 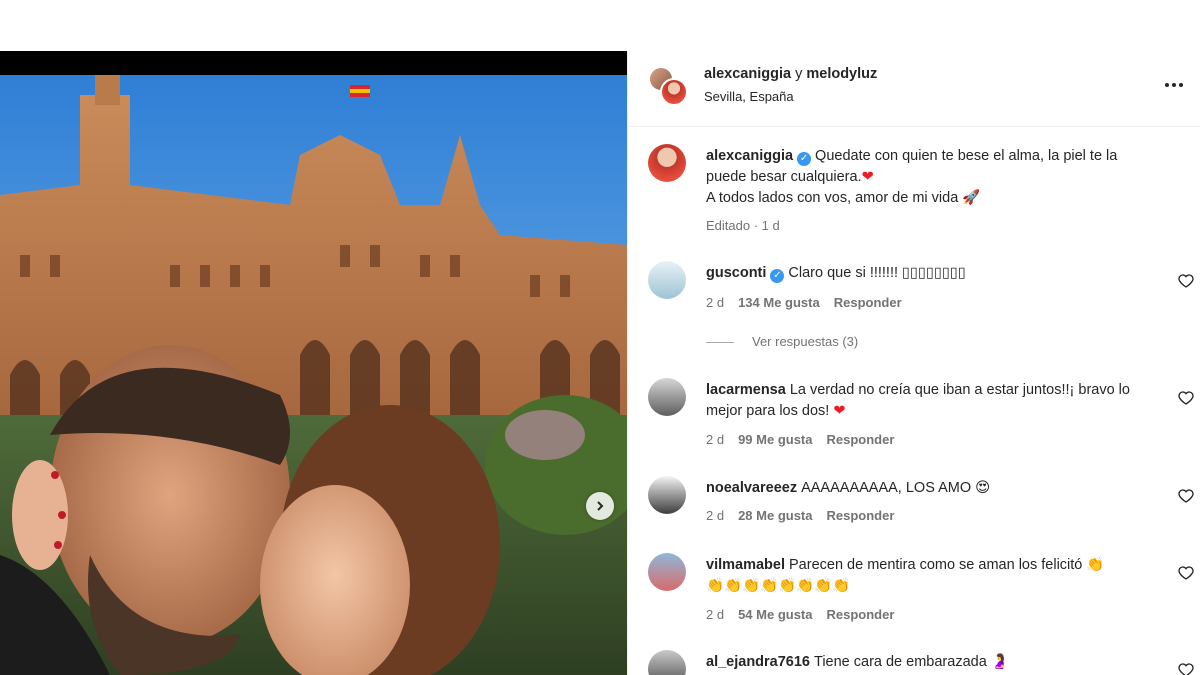 I want to click on next-photo-button, so click(x=600, y=506).